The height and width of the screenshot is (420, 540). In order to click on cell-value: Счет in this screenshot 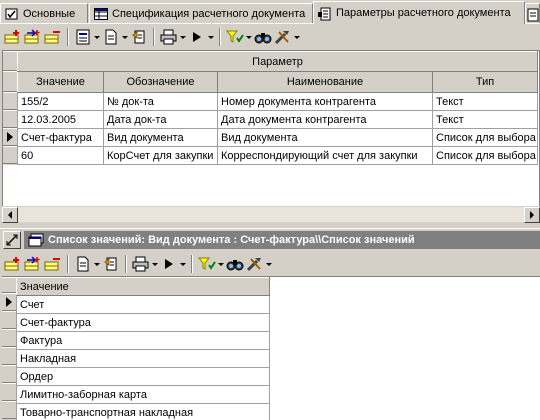, I will do `click(143, 304)`.